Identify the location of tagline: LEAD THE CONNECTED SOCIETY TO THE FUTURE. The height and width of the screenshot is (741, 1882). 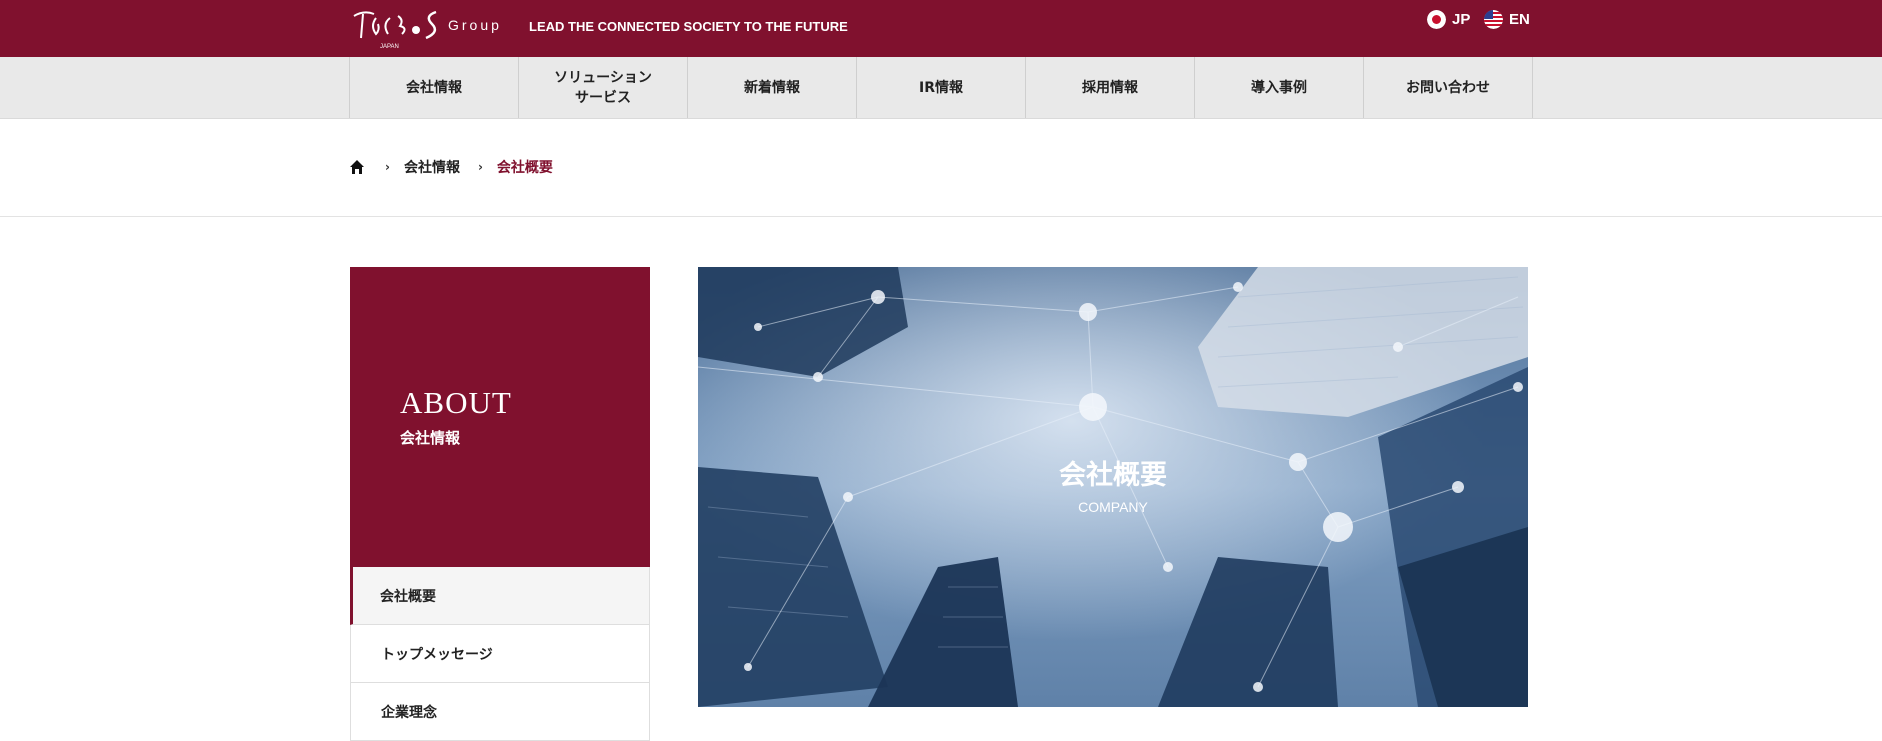
(688, 26).